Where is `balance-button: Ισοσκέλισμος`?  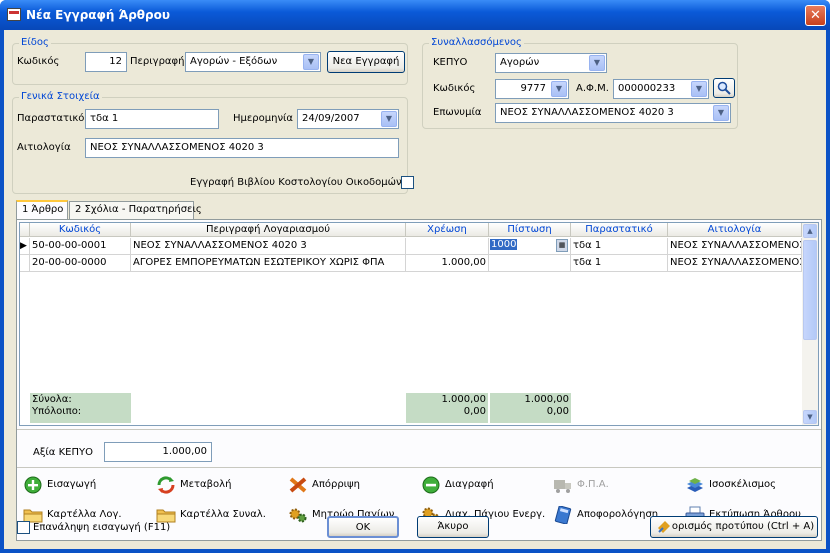 balance-button: Ισοσκέλισμος is located at coordinates (730, 485).